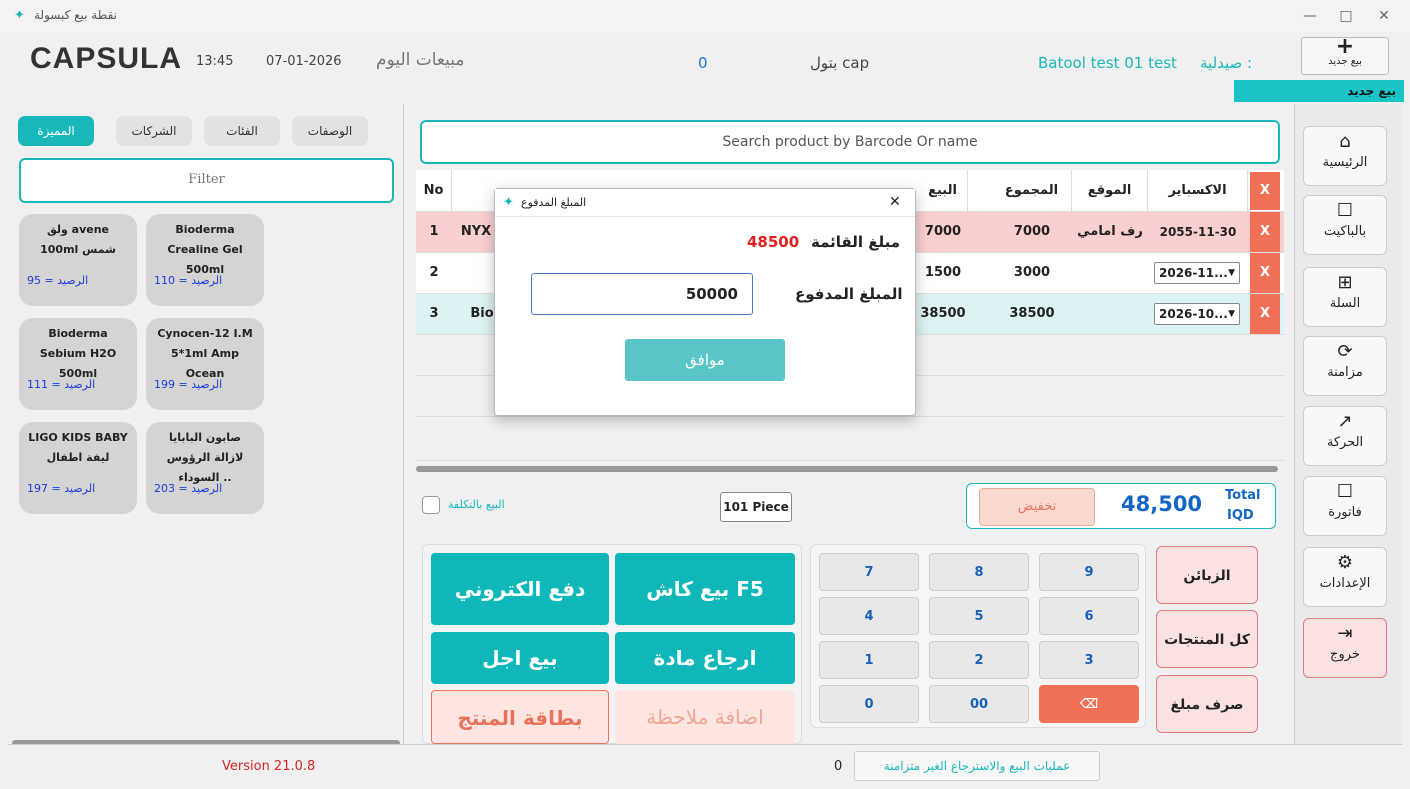 The width and height of the screenshot is (1410, 789). What do you see at coordinates (1345, 654) in the screenshot?
I see `nav-label: خروج` at bounding box center [1345, 654].